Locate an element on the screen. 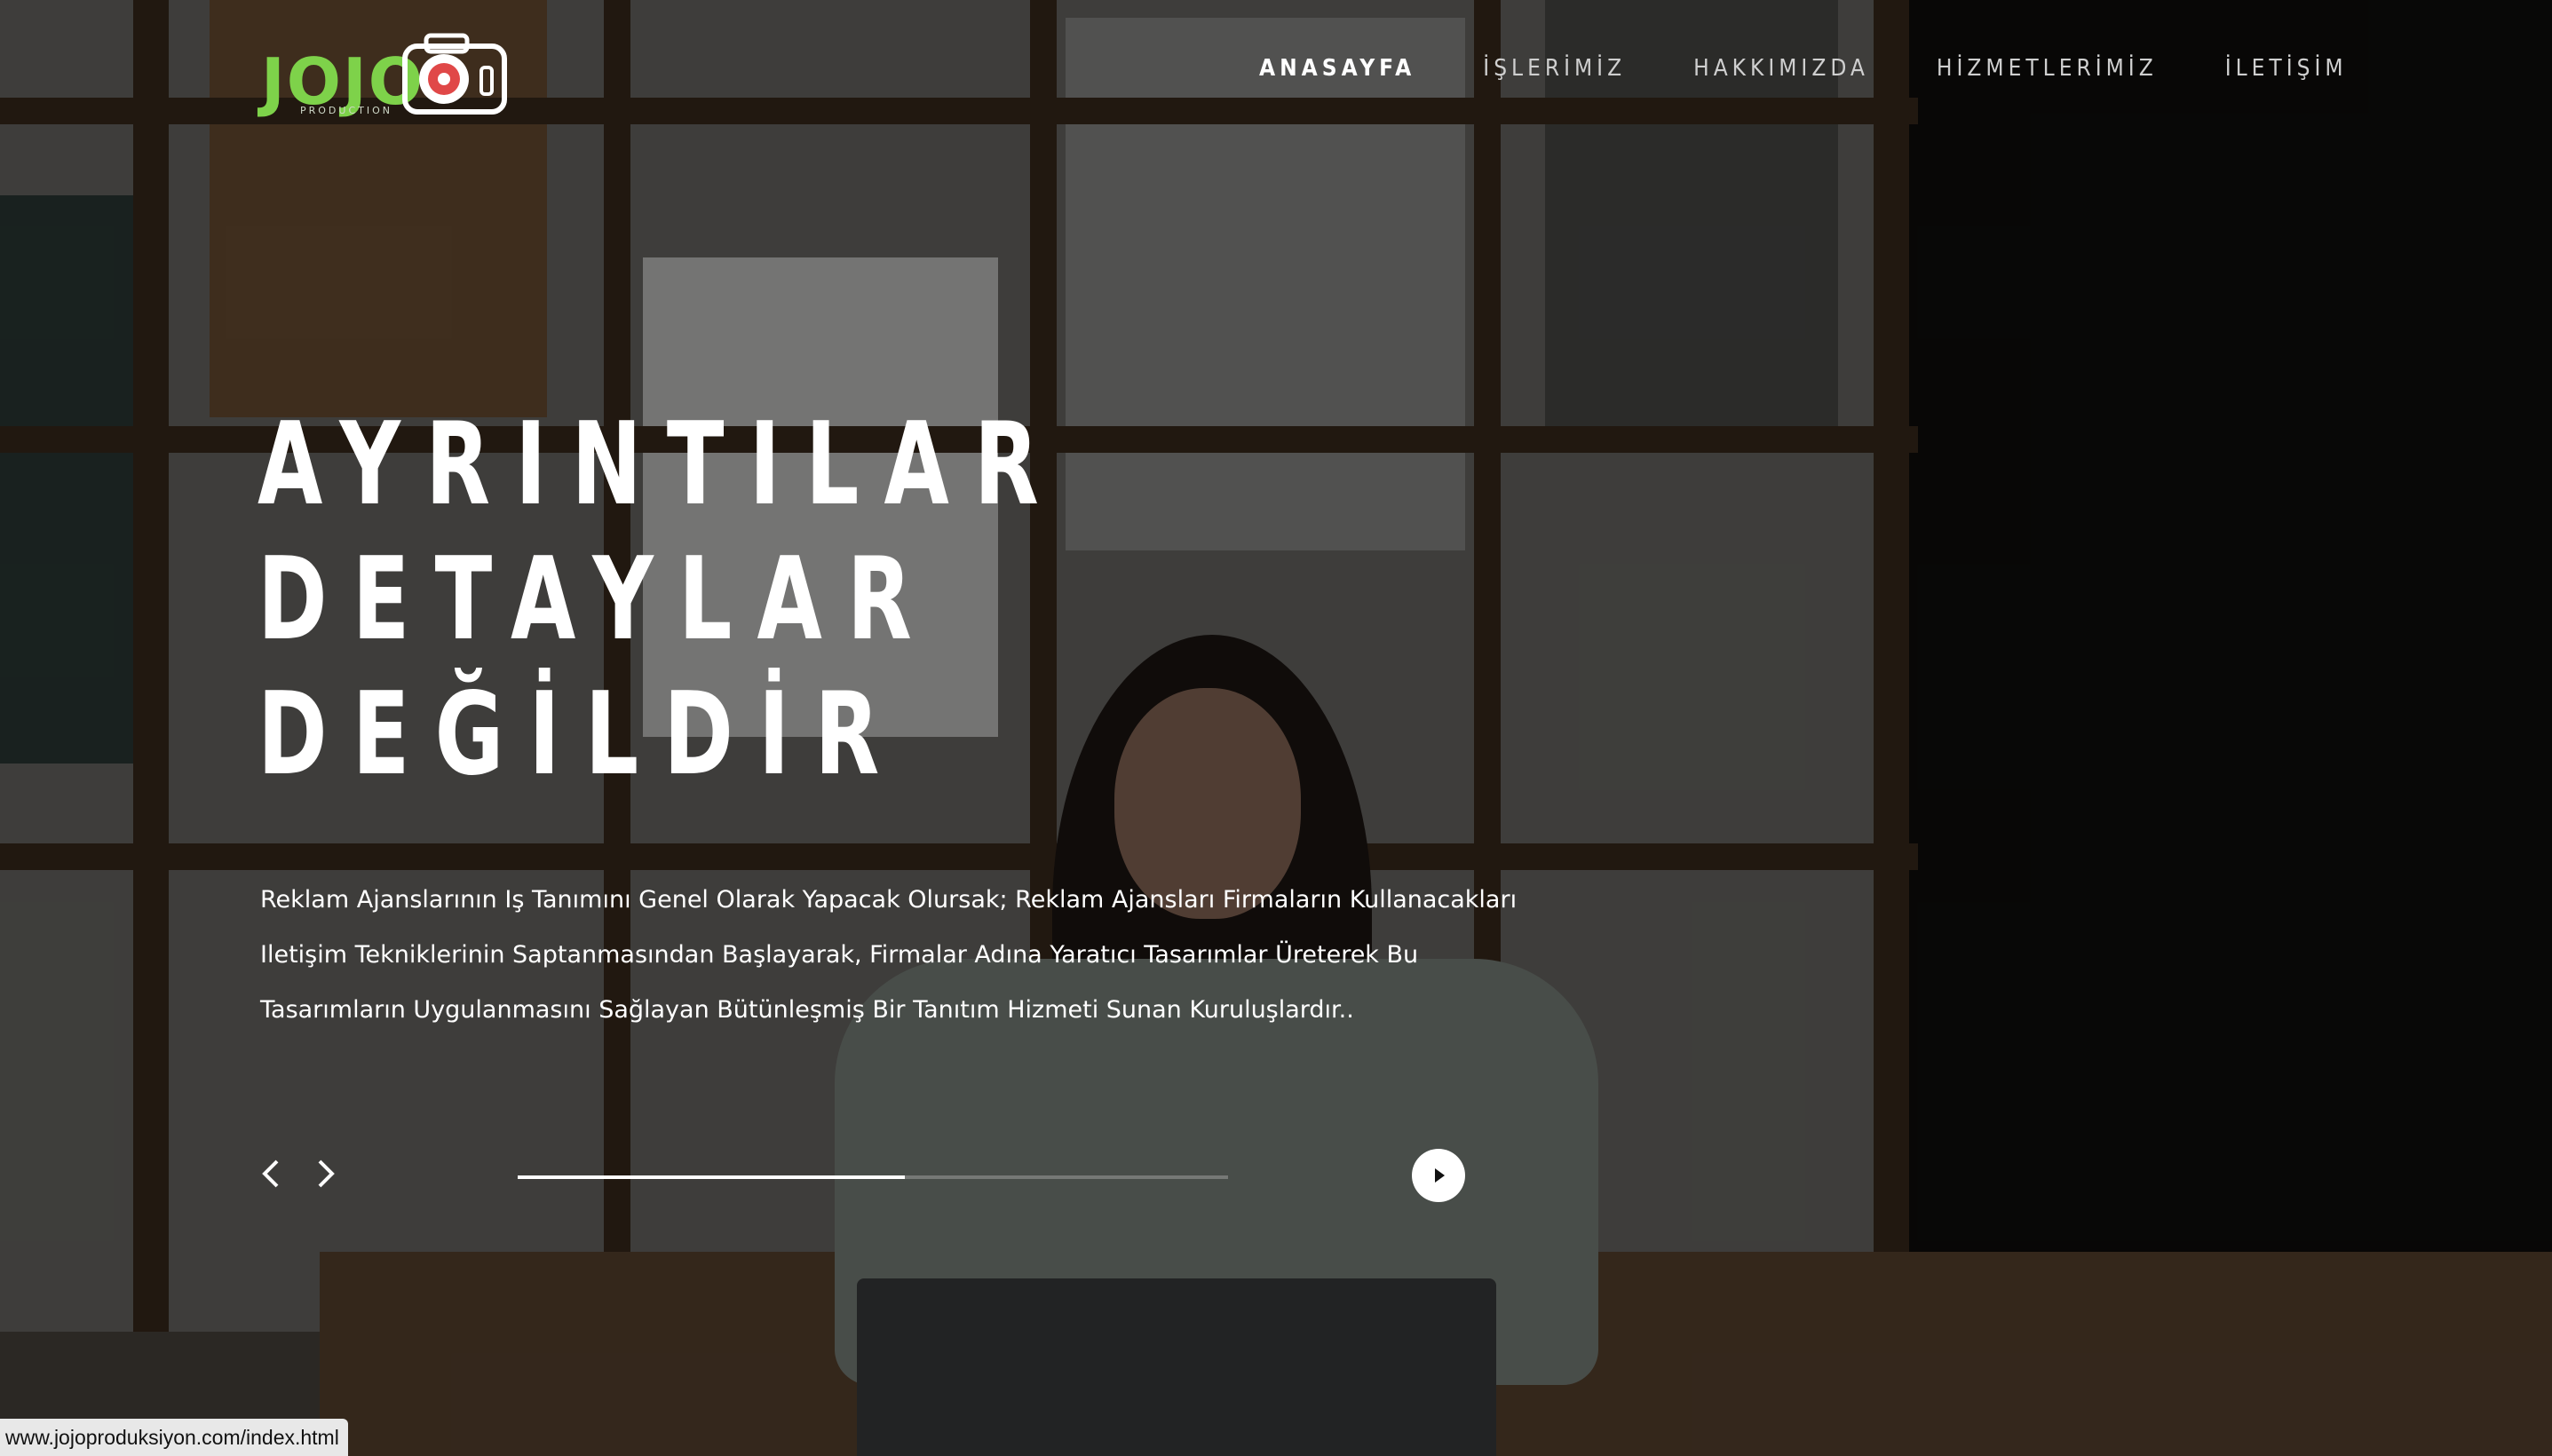  slider-prev-button is located at coordinates (271, 1173).